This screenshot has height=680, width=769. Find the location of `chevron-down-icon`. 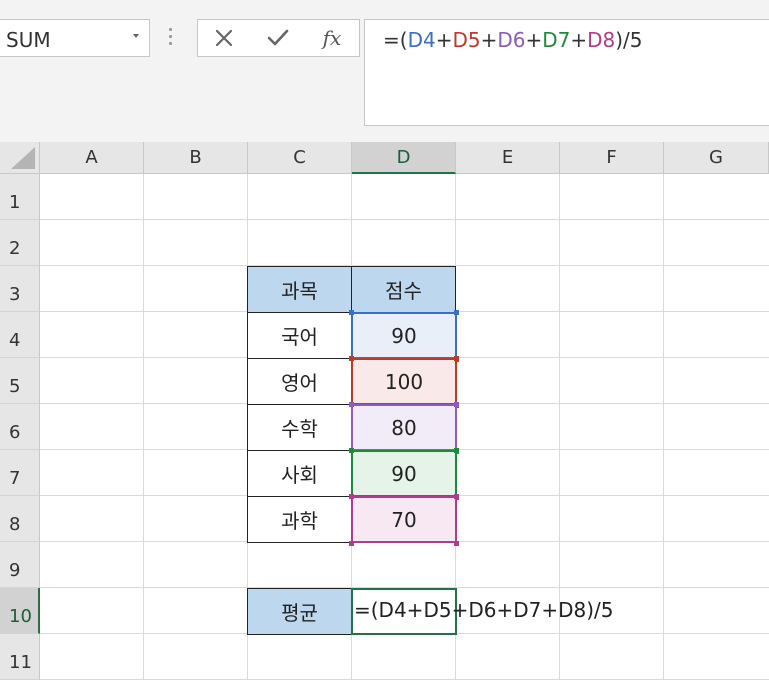

chevron-down-icon is located at coordinates (136, 36).